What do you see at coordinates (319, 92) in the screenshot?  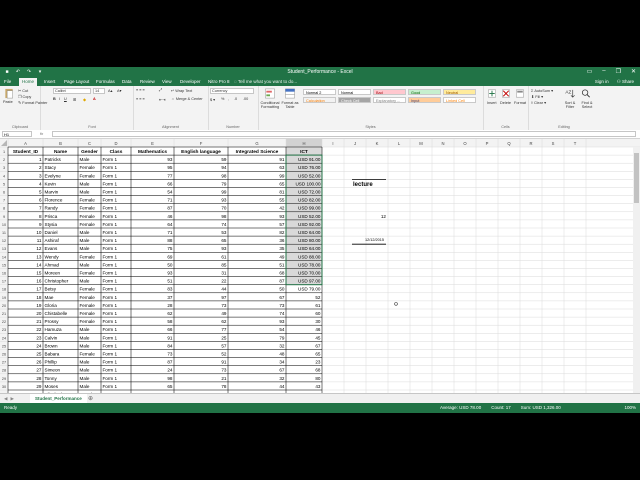 I see `cell-style-normal-2: Normal 2` at bounding box center [319, 92].